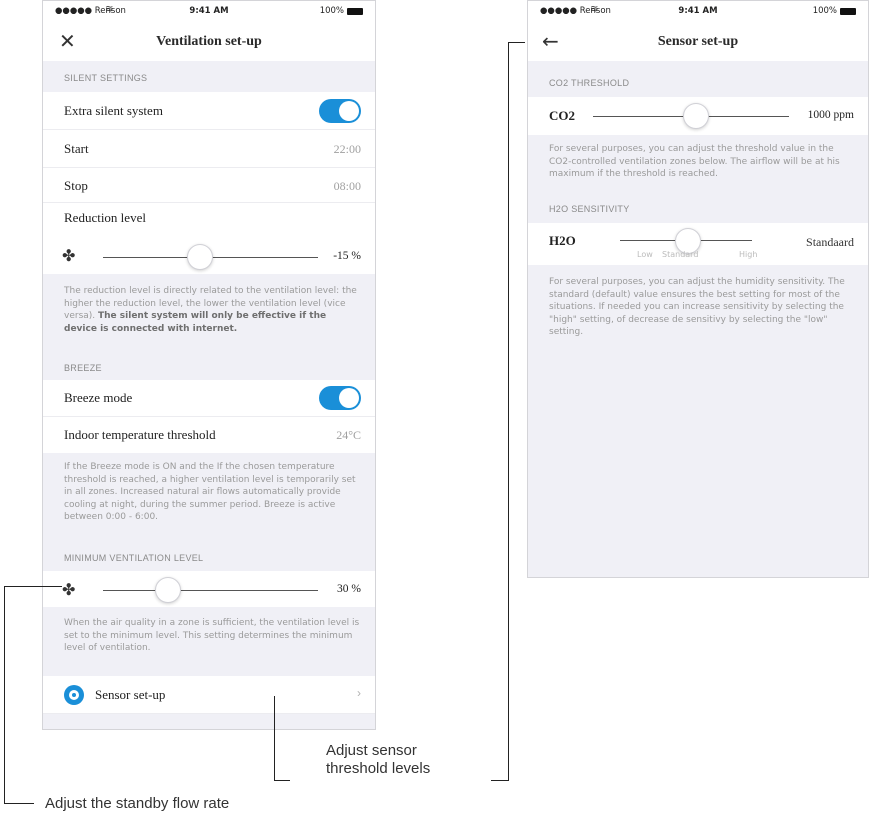 The image size is (869, 821). Describe the element at coordinates (359, 693) in the screenshot. I see `chevron-right-icon: ›` at that location.